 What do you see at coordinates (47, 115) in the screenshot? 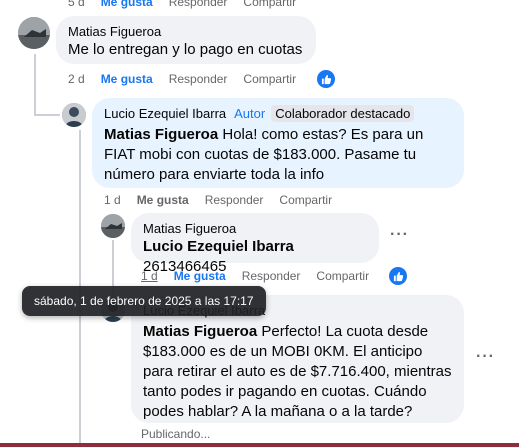
I see `thread-line-curve` at bounding box center [47, 115].